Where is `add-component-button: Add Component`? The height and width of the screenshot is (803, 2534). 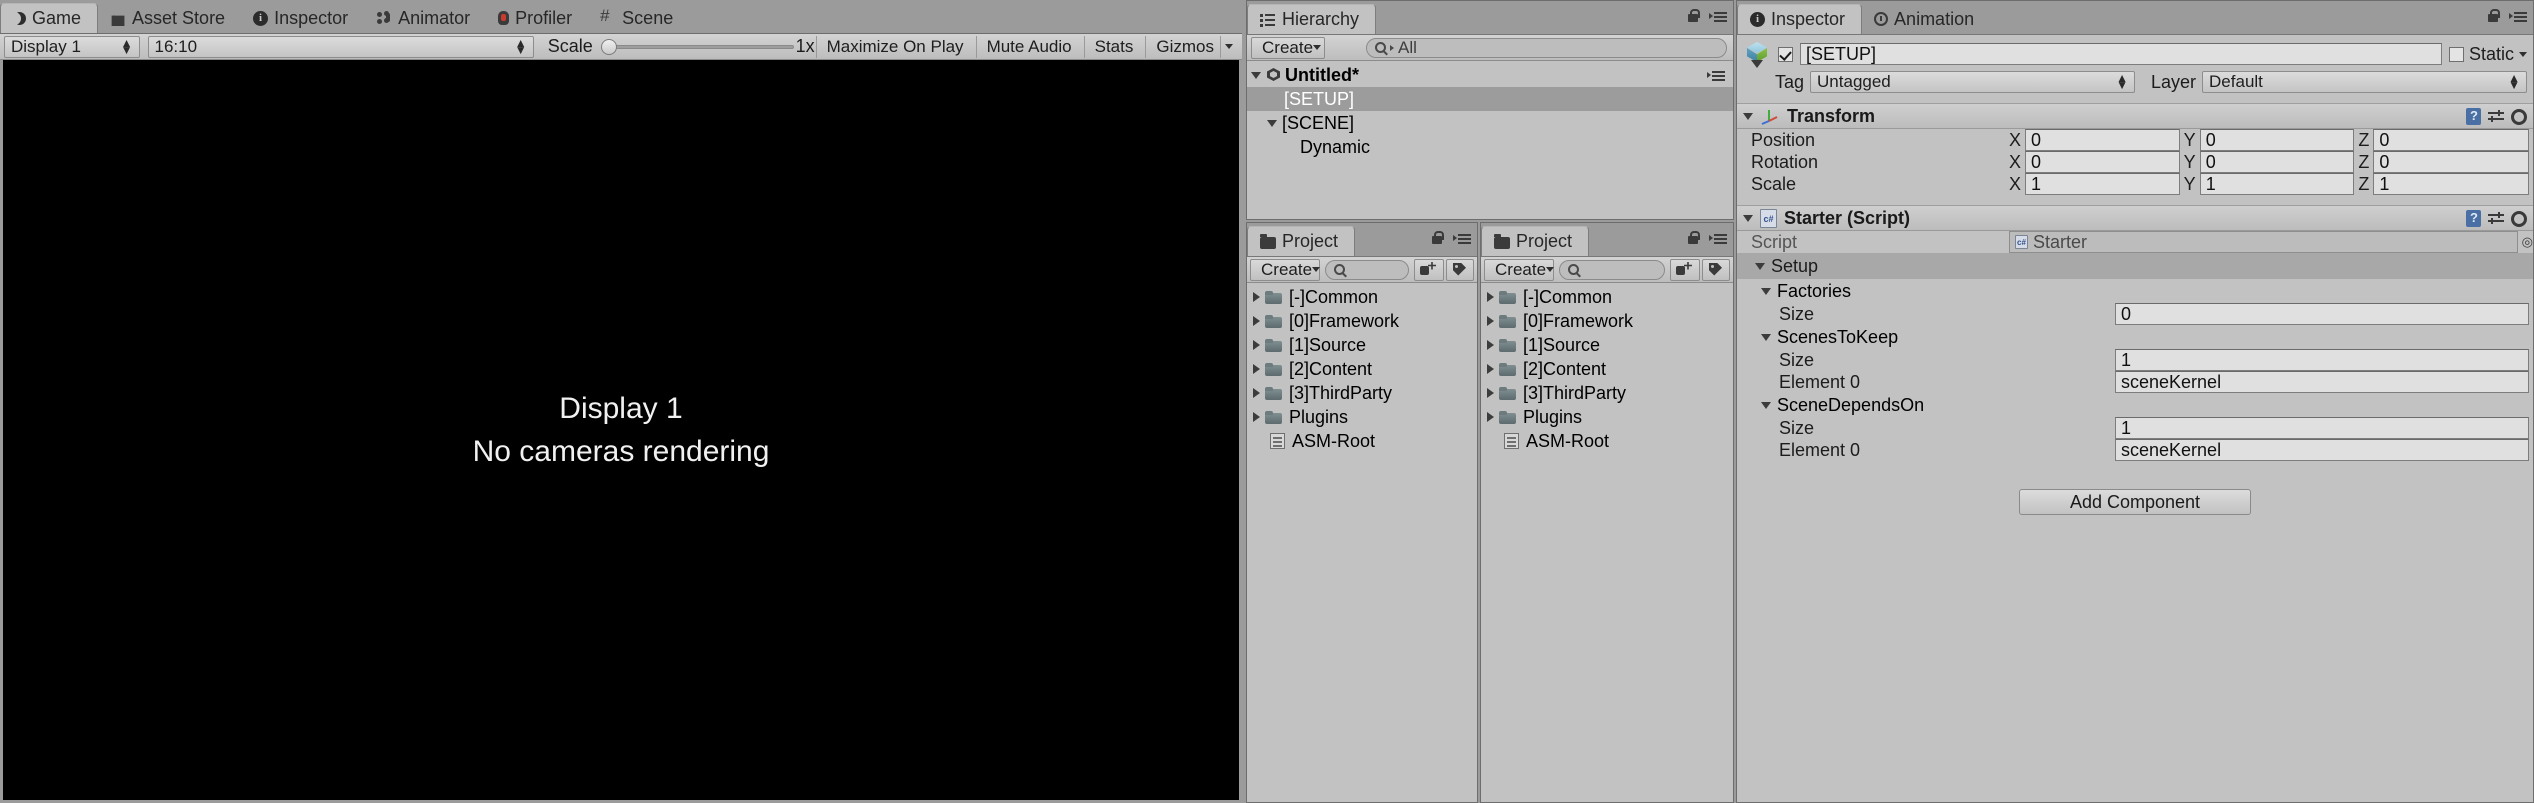 add-component-button: Add Component is located at coordinates (2135, 502).